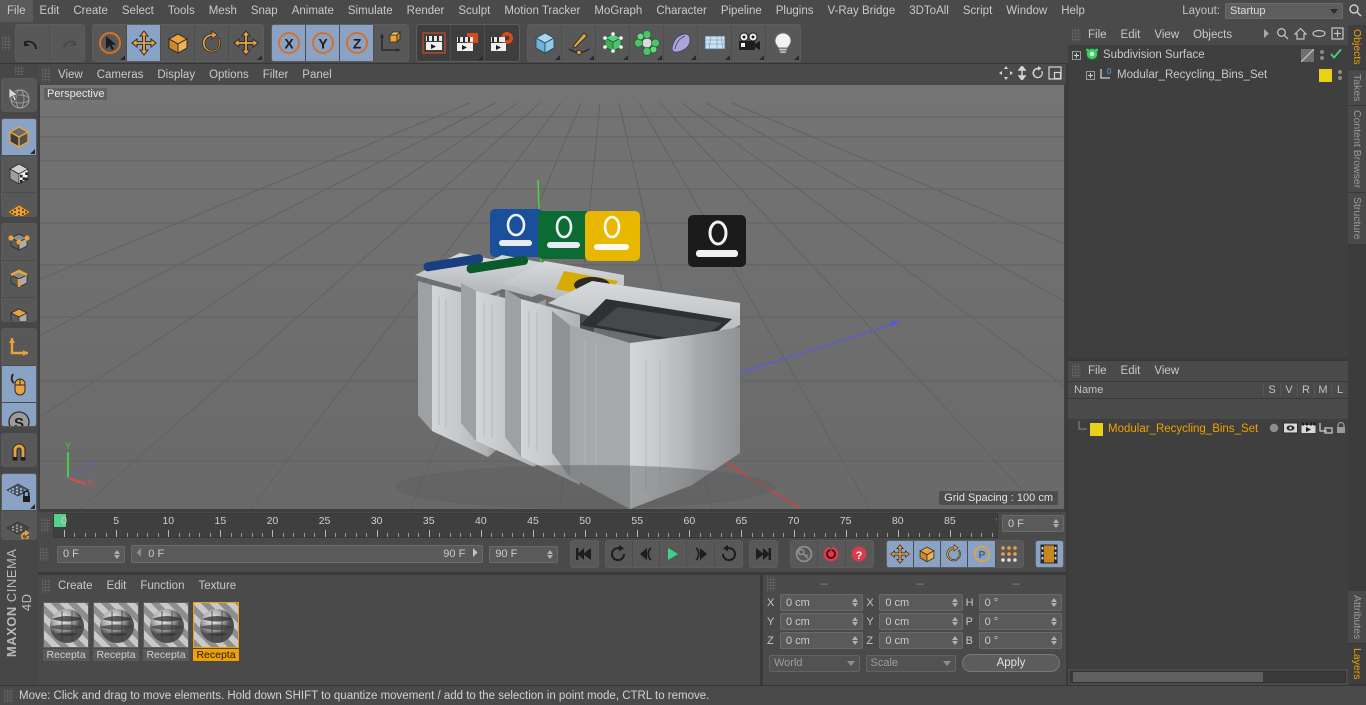  What do you see at coordinates (1341, 429) in the screenshot?
I see `lock-toggle-icon` at bounding box center [1341, 429].